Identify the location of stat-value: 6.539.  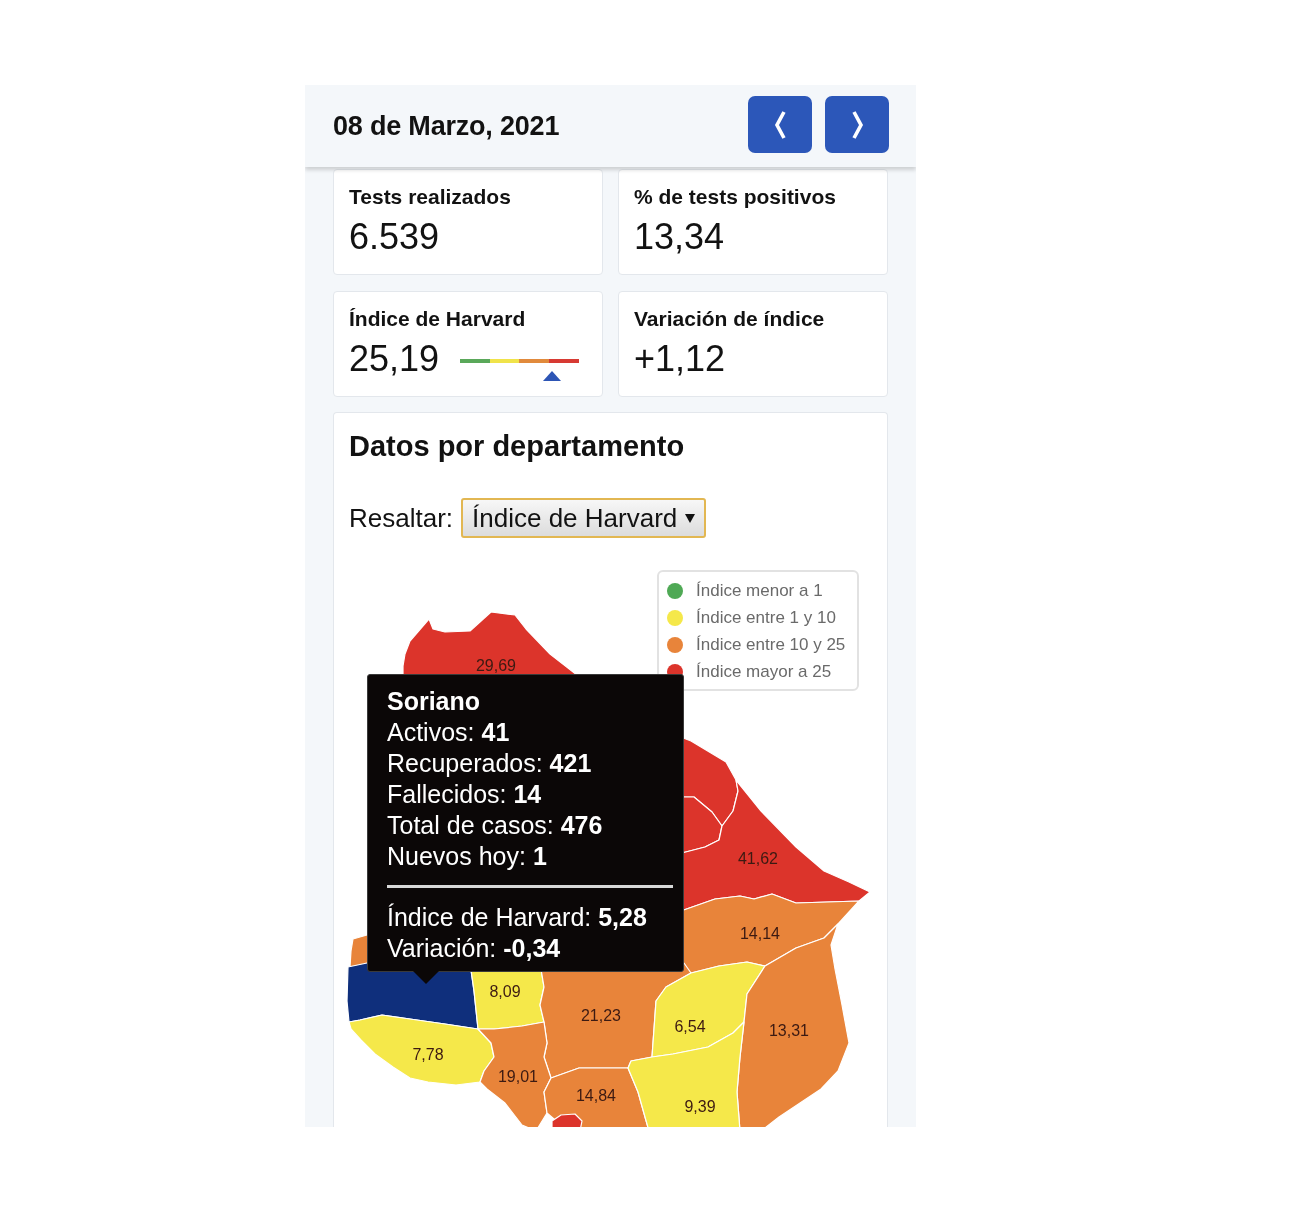
(394, 237).